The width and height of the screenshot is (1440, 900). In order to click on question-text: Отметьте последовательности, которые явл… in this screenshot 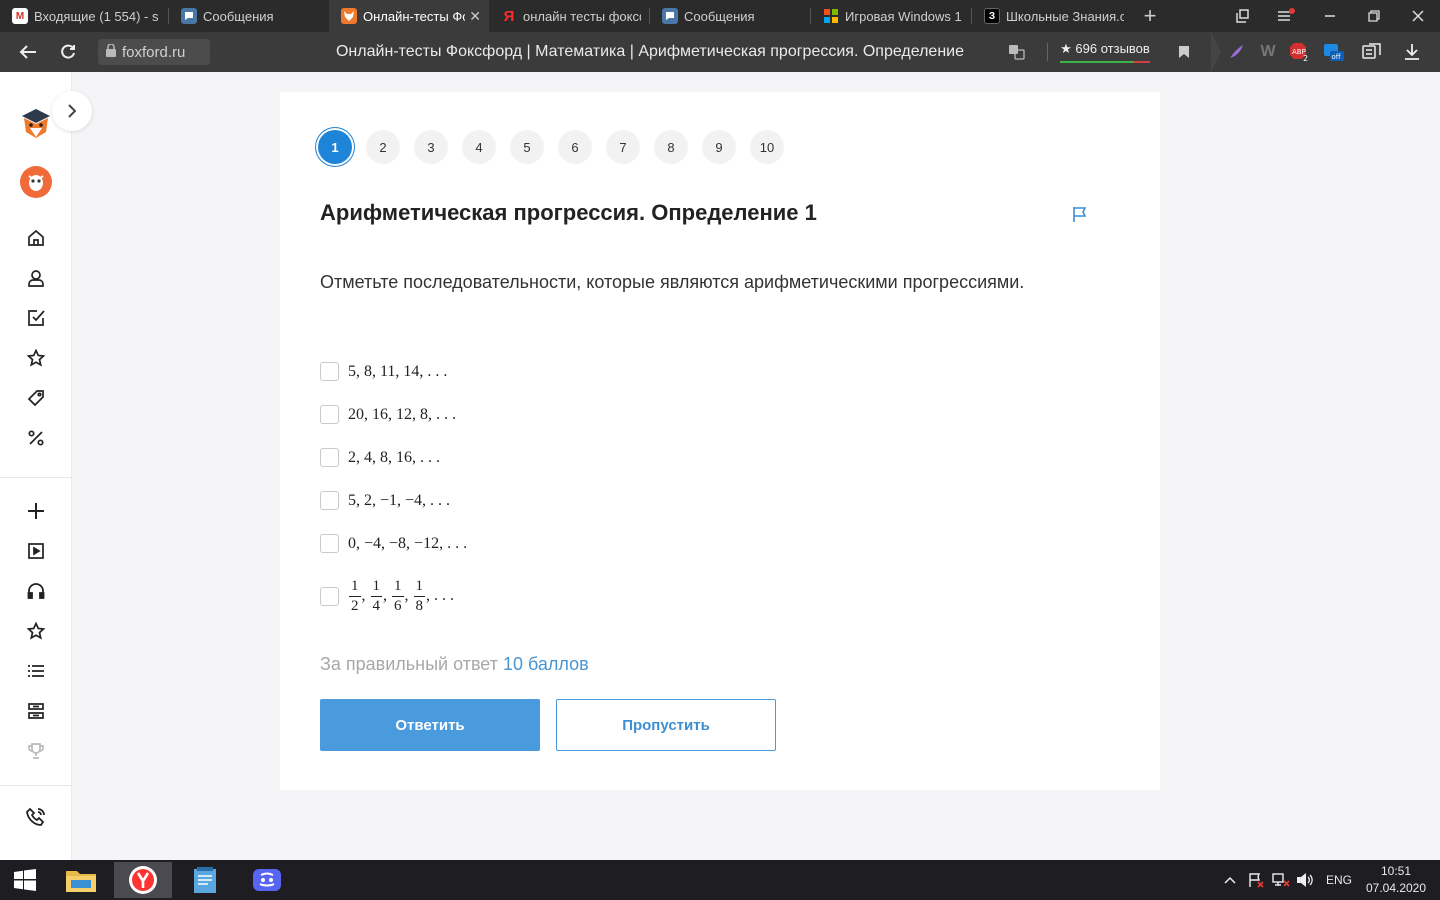, I will do `click(672, 282)`.